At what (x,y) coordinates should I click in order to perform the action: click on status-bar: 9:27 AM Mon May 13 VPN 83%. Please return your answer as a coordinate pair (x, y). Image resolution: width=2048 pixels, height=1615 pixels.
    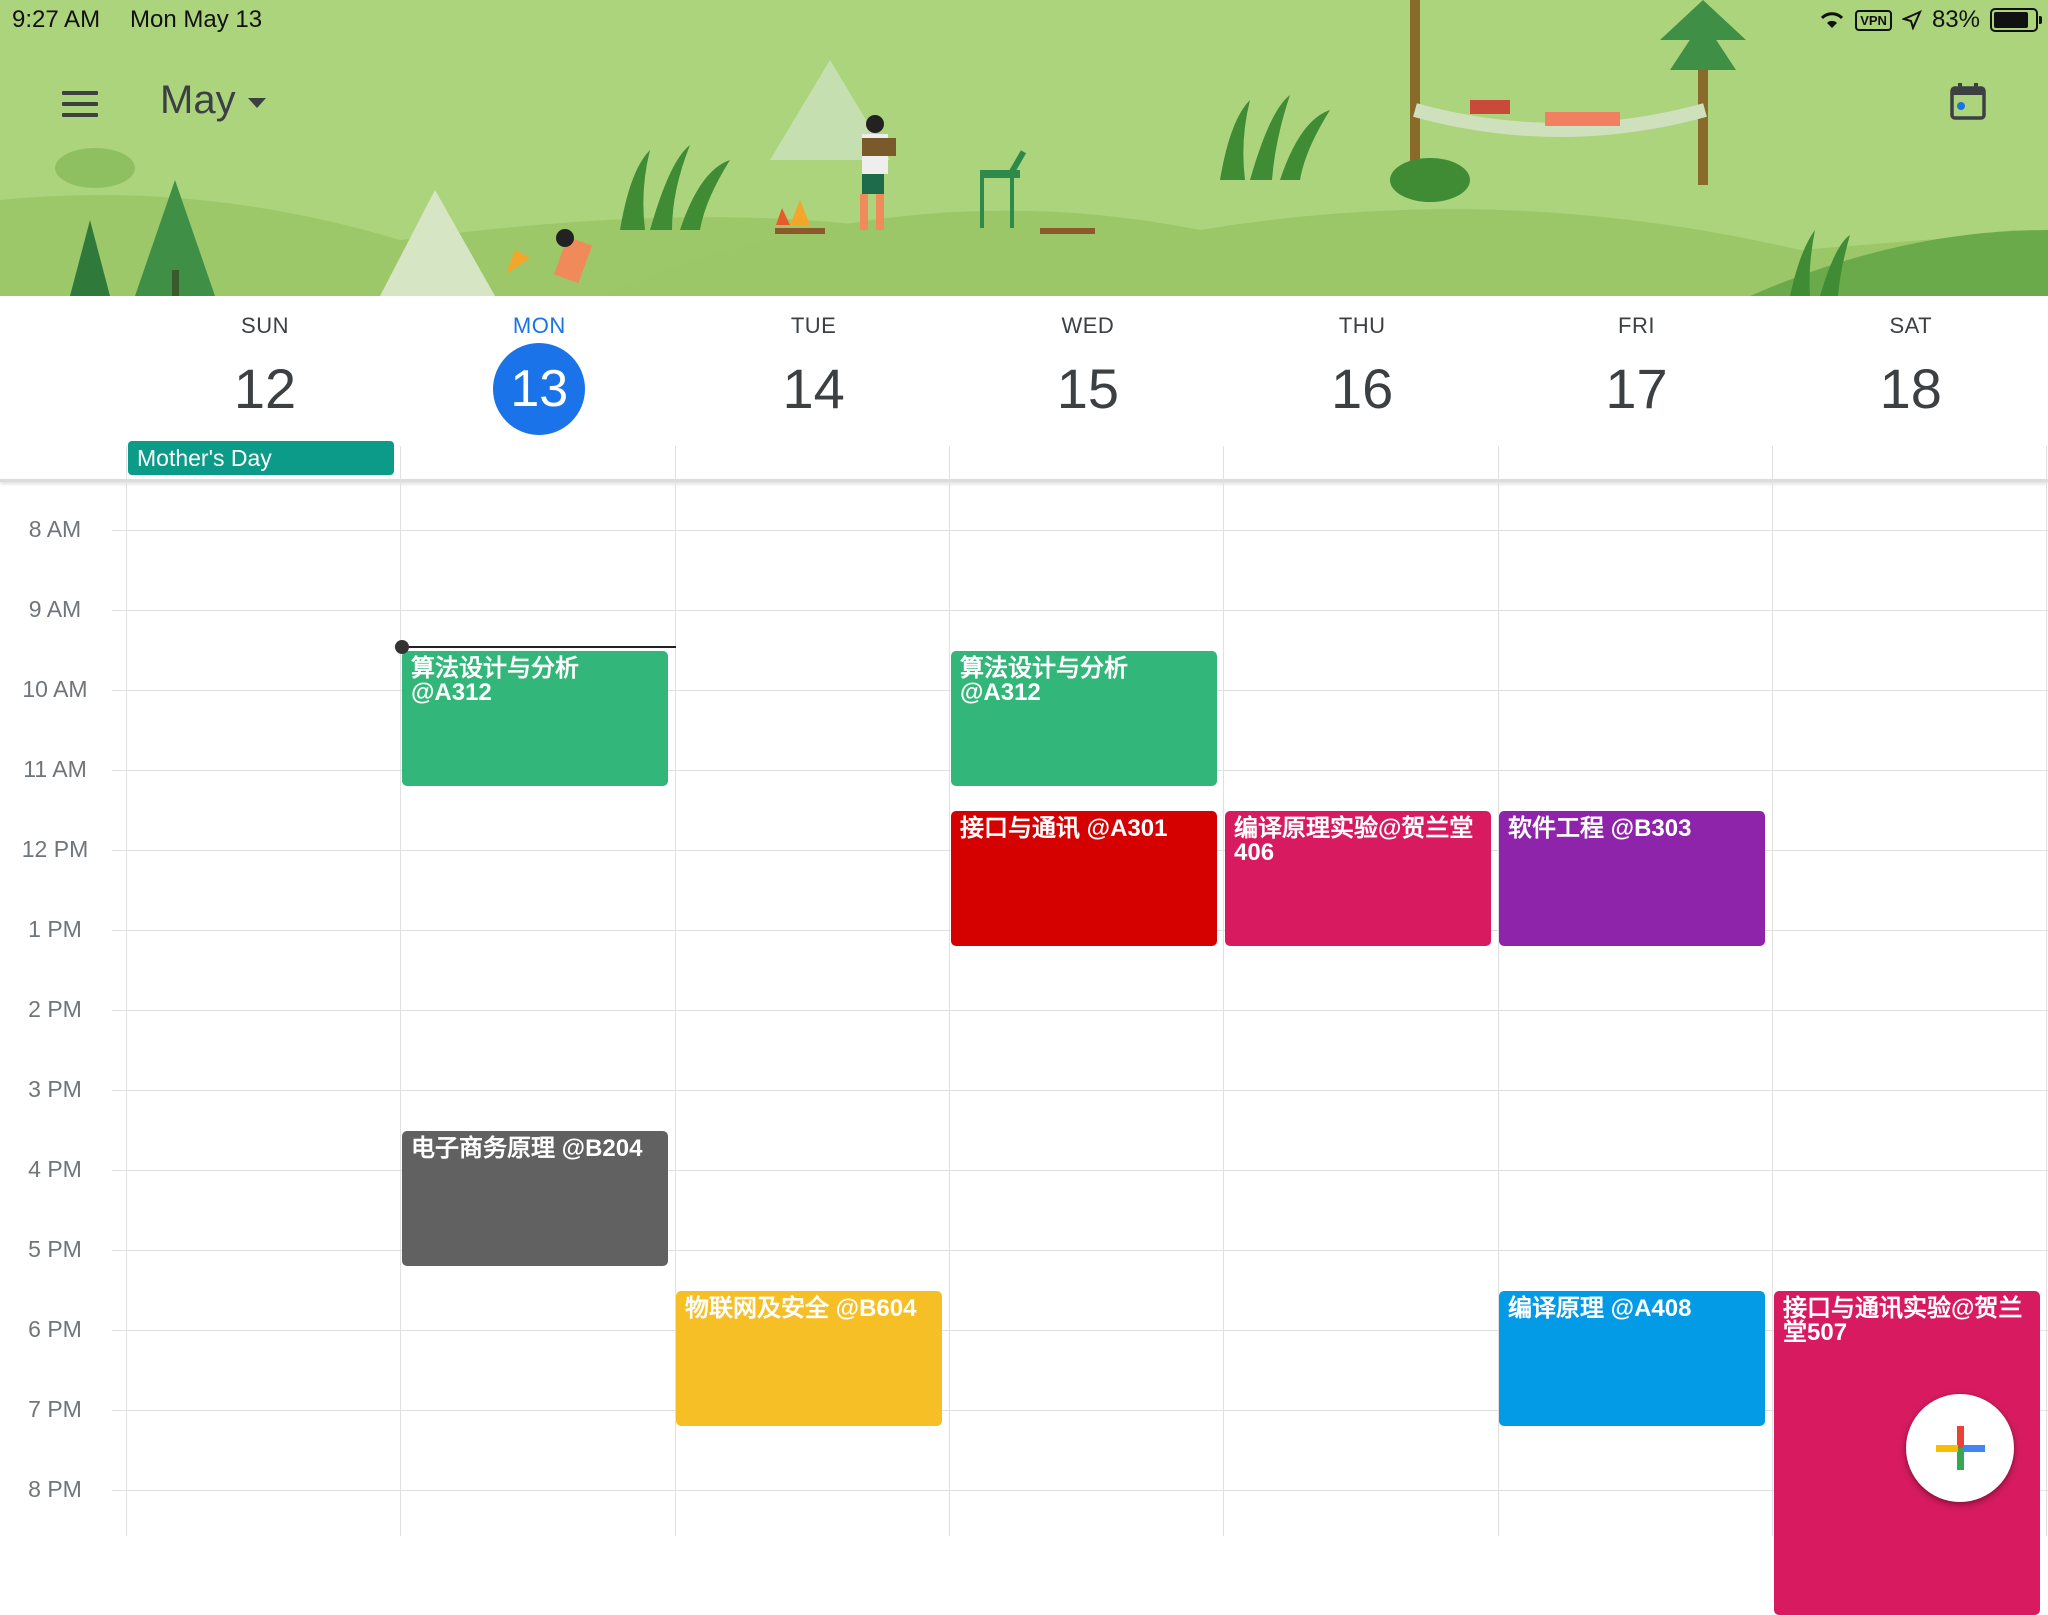
    Looking at the image, I should click on (1024, 20).